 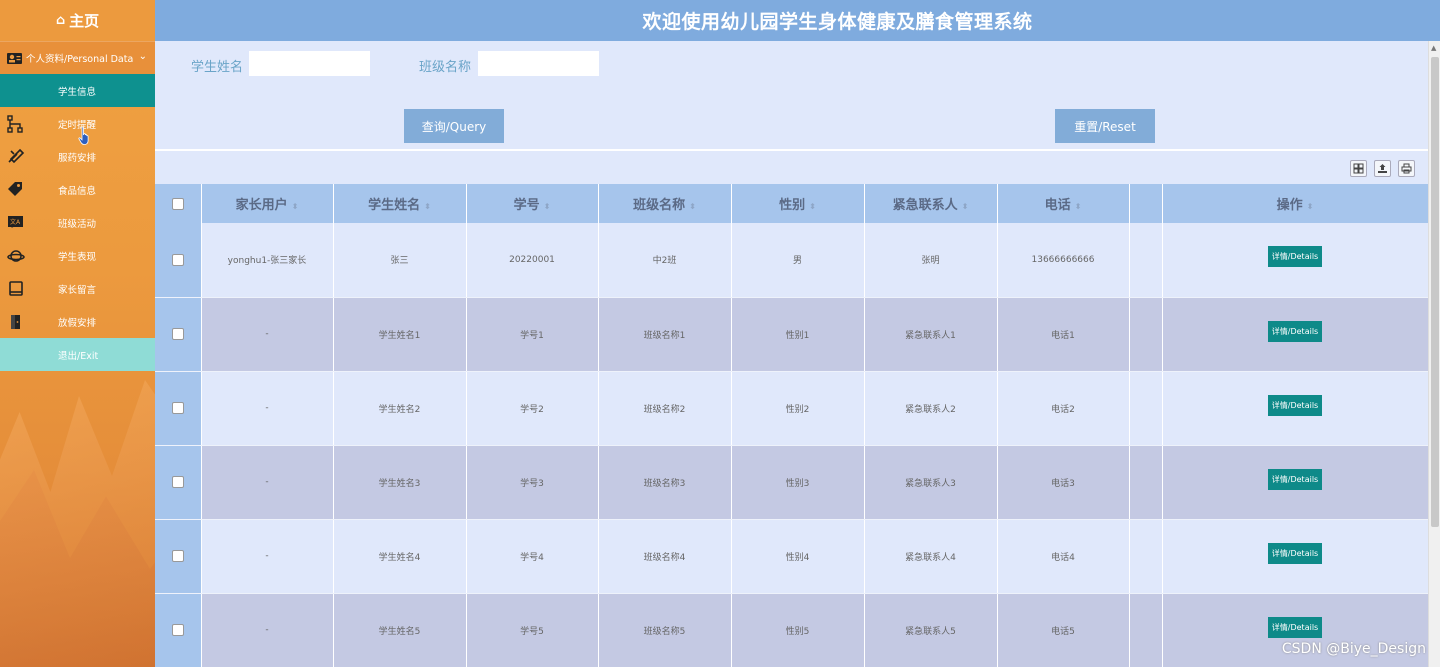 I want to click on table-row: - 学生姓名4 学号4 班级名称4 性别4 紧急联系人4 电话4 详情/Details, so click(x=791, y=556).